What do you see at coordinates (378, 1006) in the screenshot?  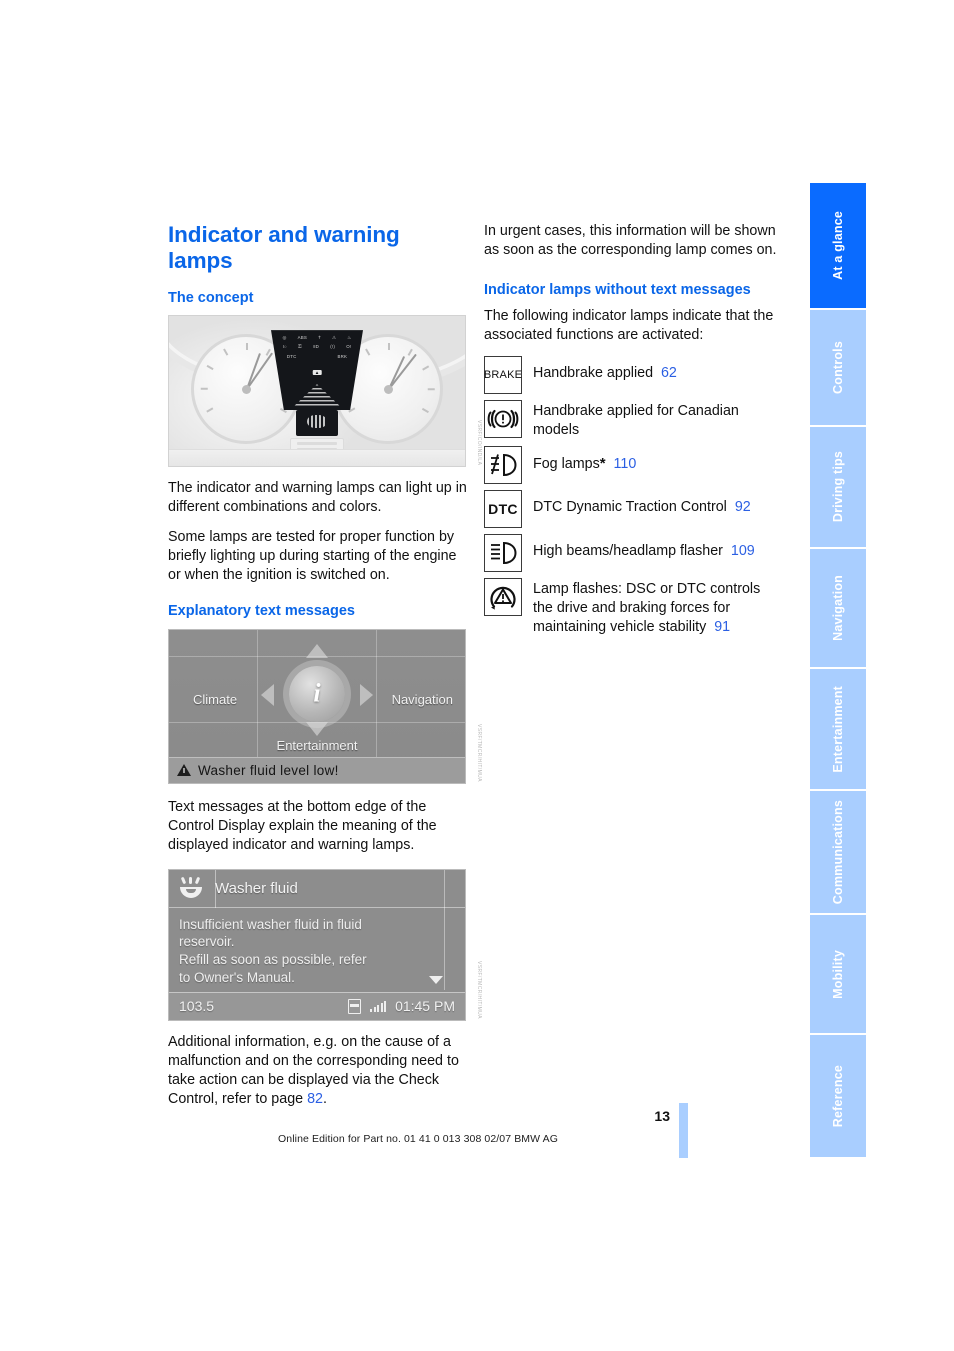 I see `signal-icon` at bounding box center [378, 1006].